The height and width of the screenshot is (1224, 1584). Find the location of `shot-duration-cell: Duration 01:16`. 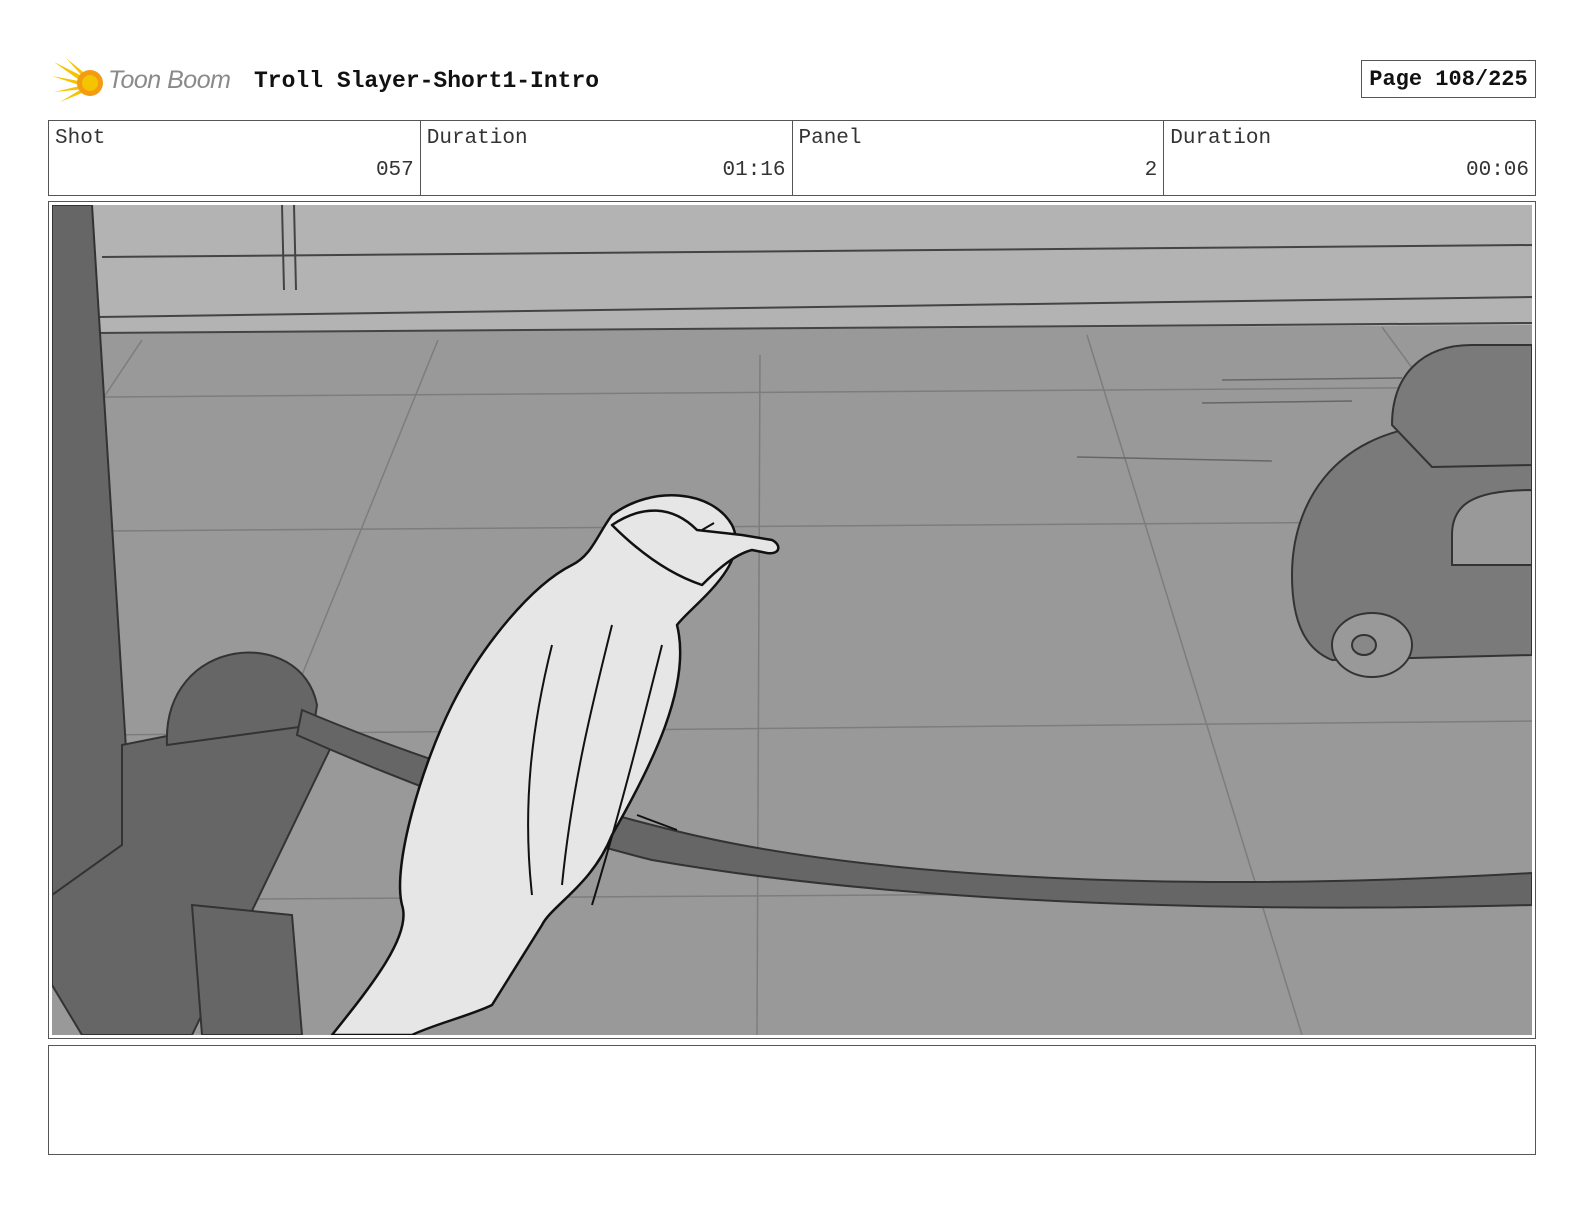

shot-duration-cell: Duration 01:16 is located at coordinates (607, 158).